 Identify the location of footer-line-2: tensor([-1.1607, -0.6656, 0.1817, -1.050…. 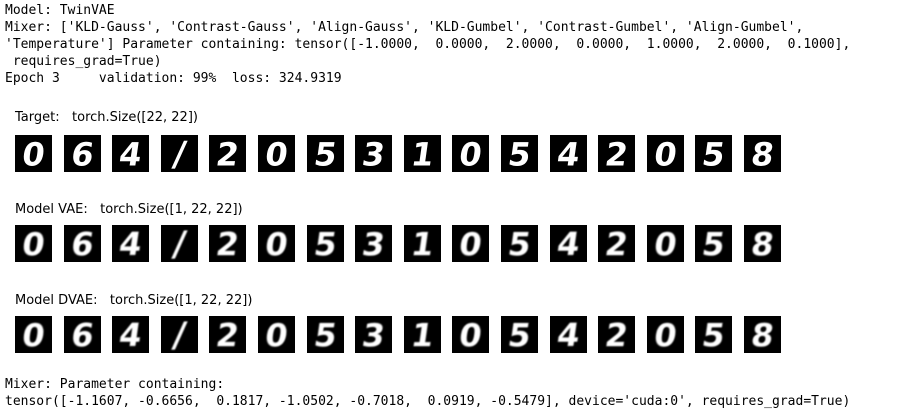
(428, 401).